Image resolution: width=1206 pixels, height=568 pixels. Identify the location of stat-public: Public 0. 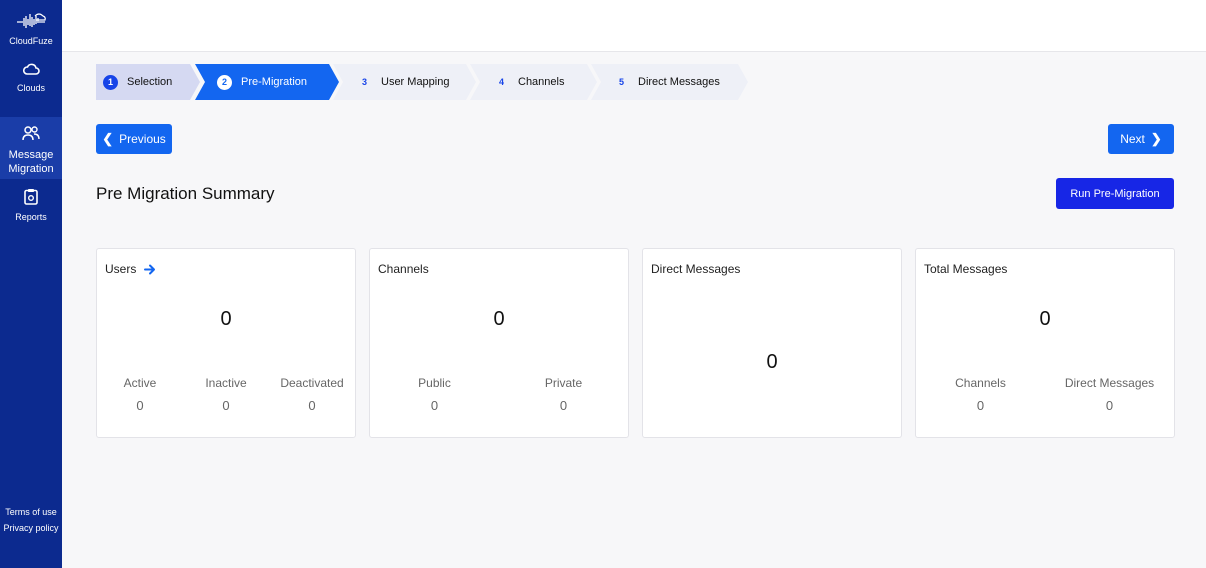
(434, 394).